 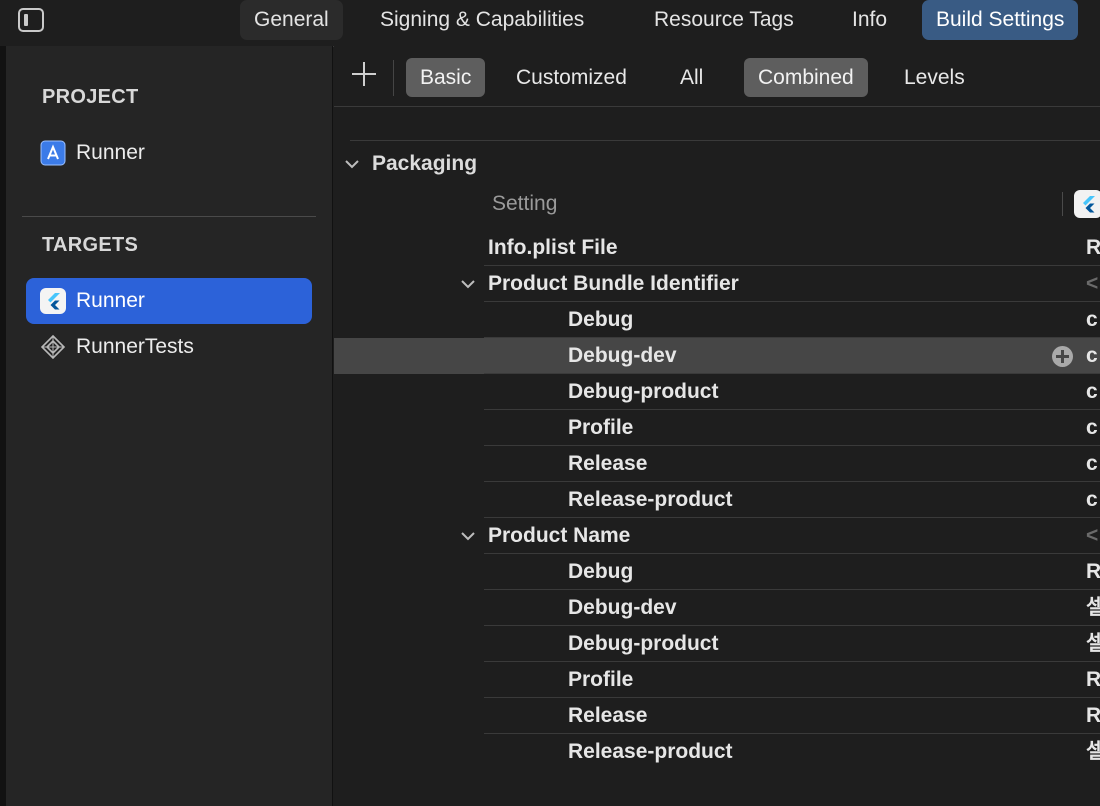 I want to click on setting-row-info-plist: Info.plist File R, so click(x=792, y=248).